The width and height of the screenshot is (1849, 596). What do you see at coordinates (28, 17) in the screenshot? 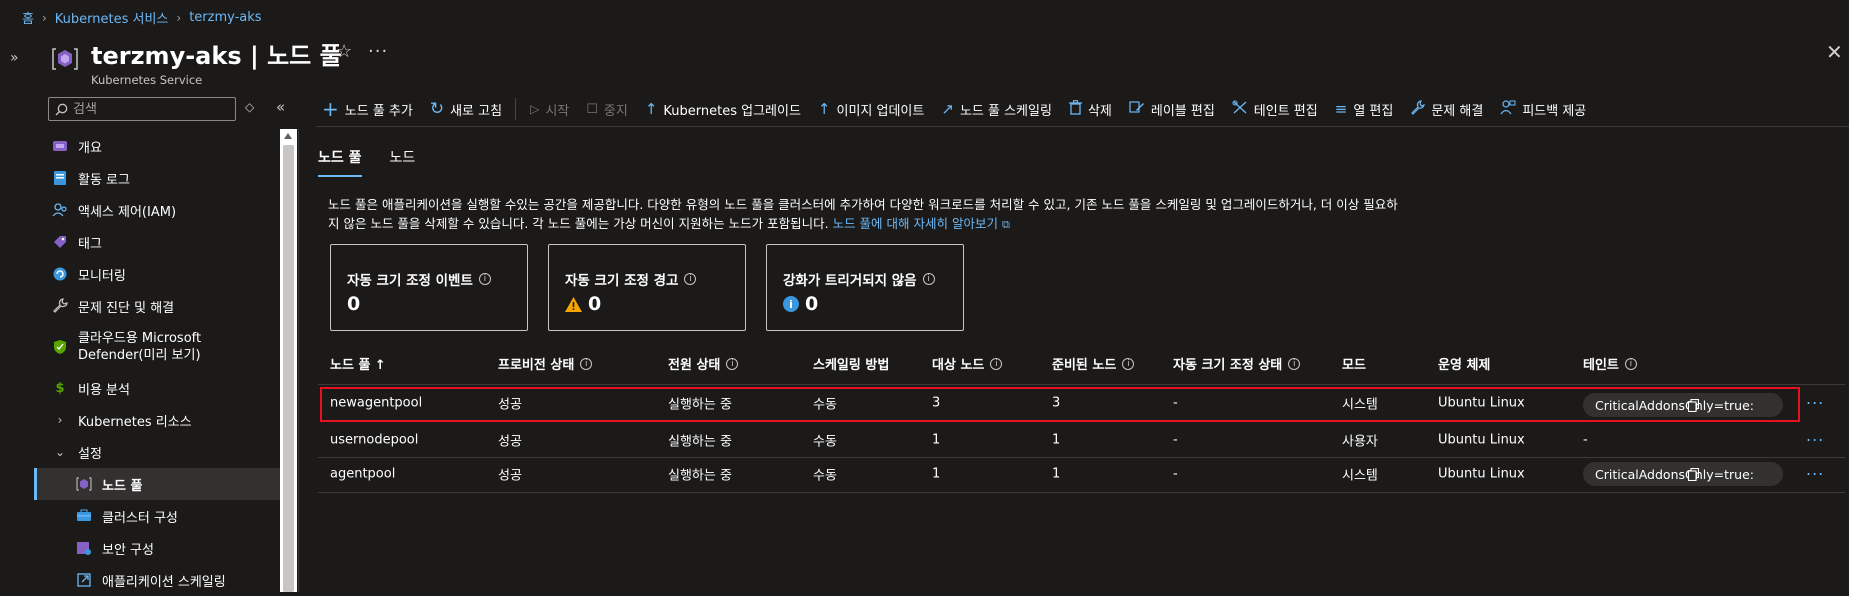
I see `breadcrumb-home: 홈` at bounding box center [28, 17].